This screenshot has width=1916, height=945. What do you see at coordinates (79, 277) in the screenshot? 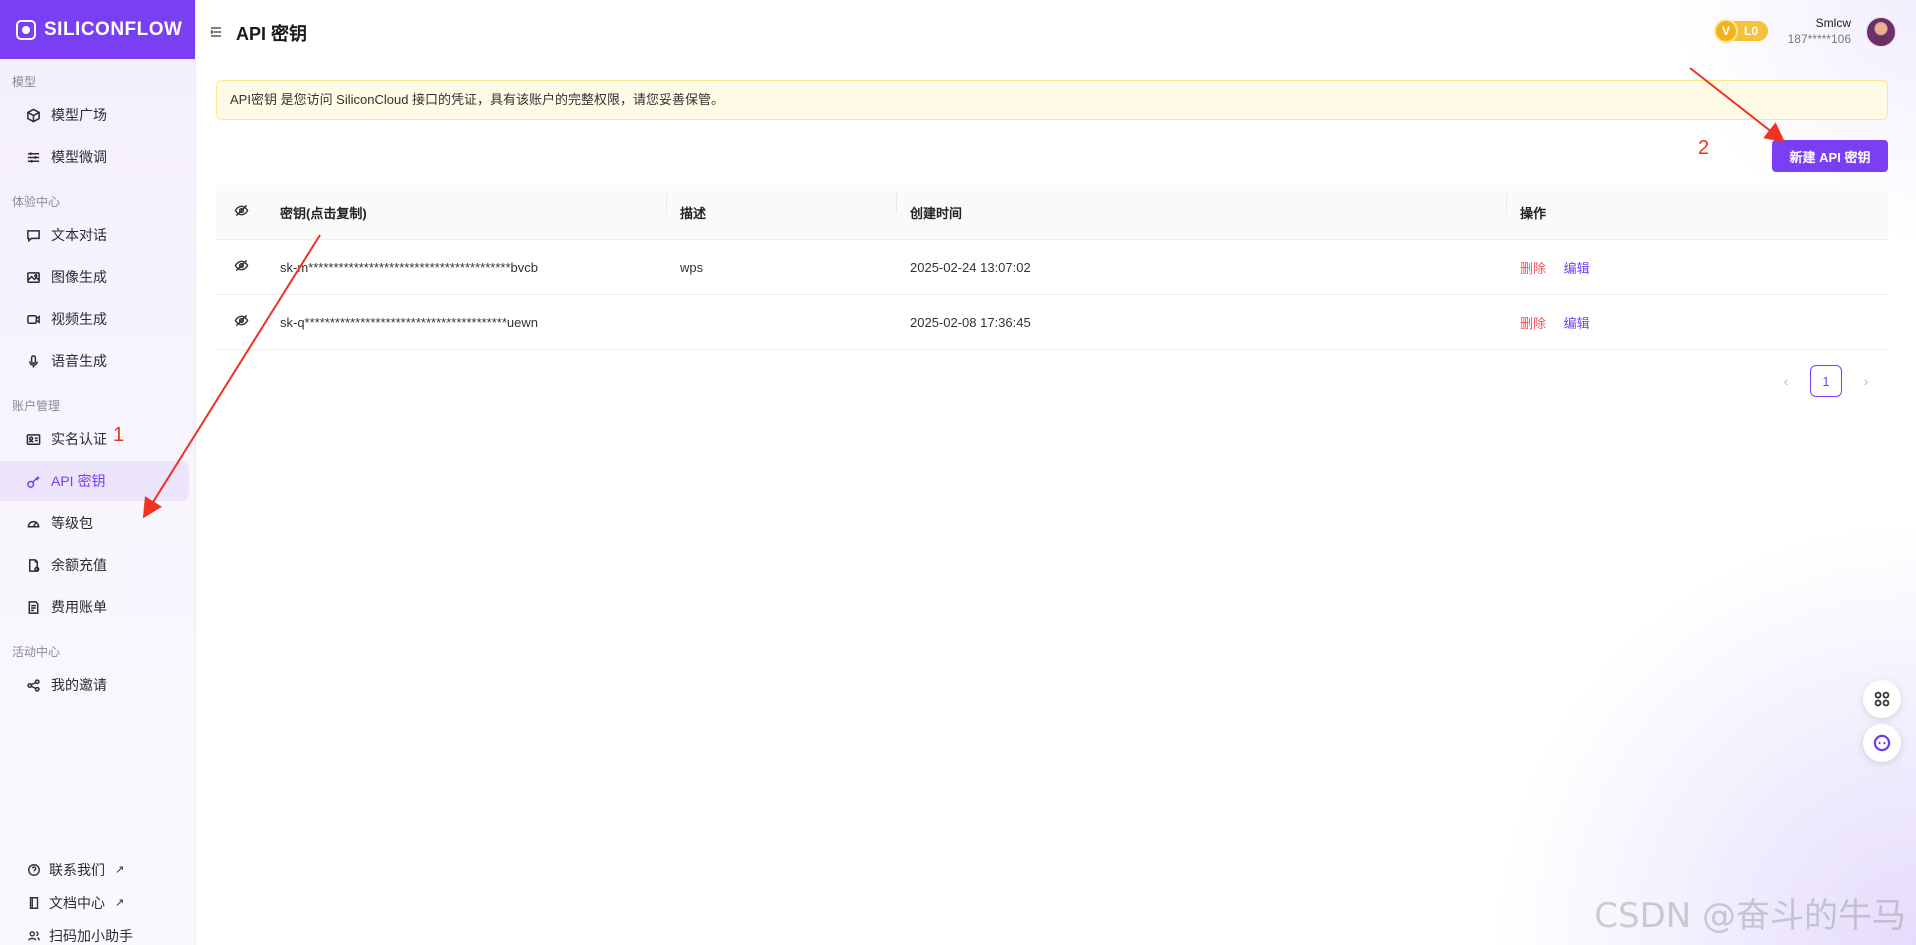
I see `sidebar-item-label: 图像生成` at bounding box center [79, 277].